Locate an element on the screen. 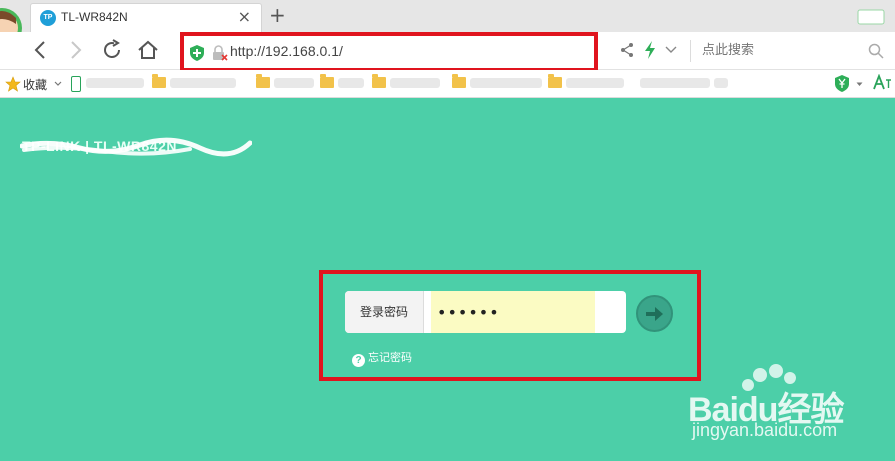  yen-shield-icon is located at coordinates (842, 83).